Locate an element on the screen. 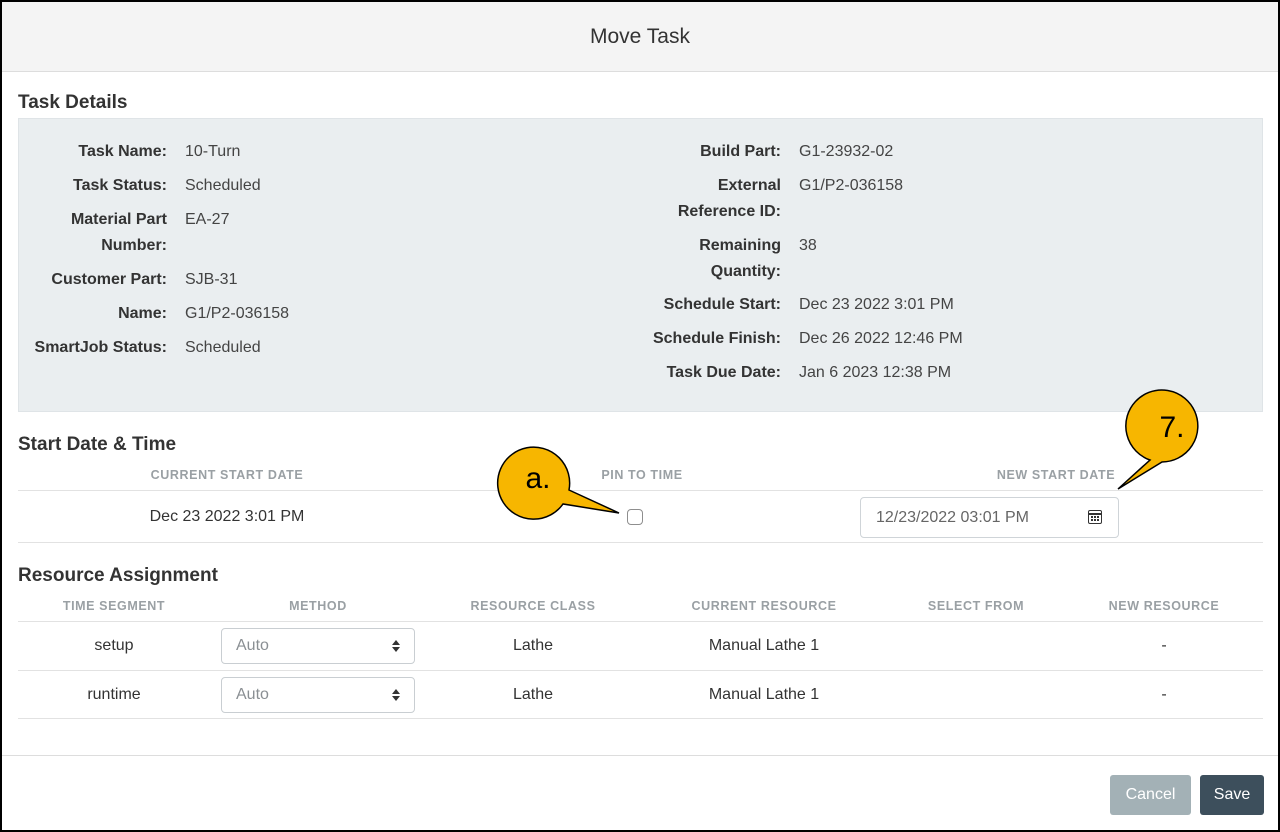 The width and height of the screenshot is (1280, 832). detail-smartjob-status: SmartJob Status: Scheduled is located at coordinates (140, 348).